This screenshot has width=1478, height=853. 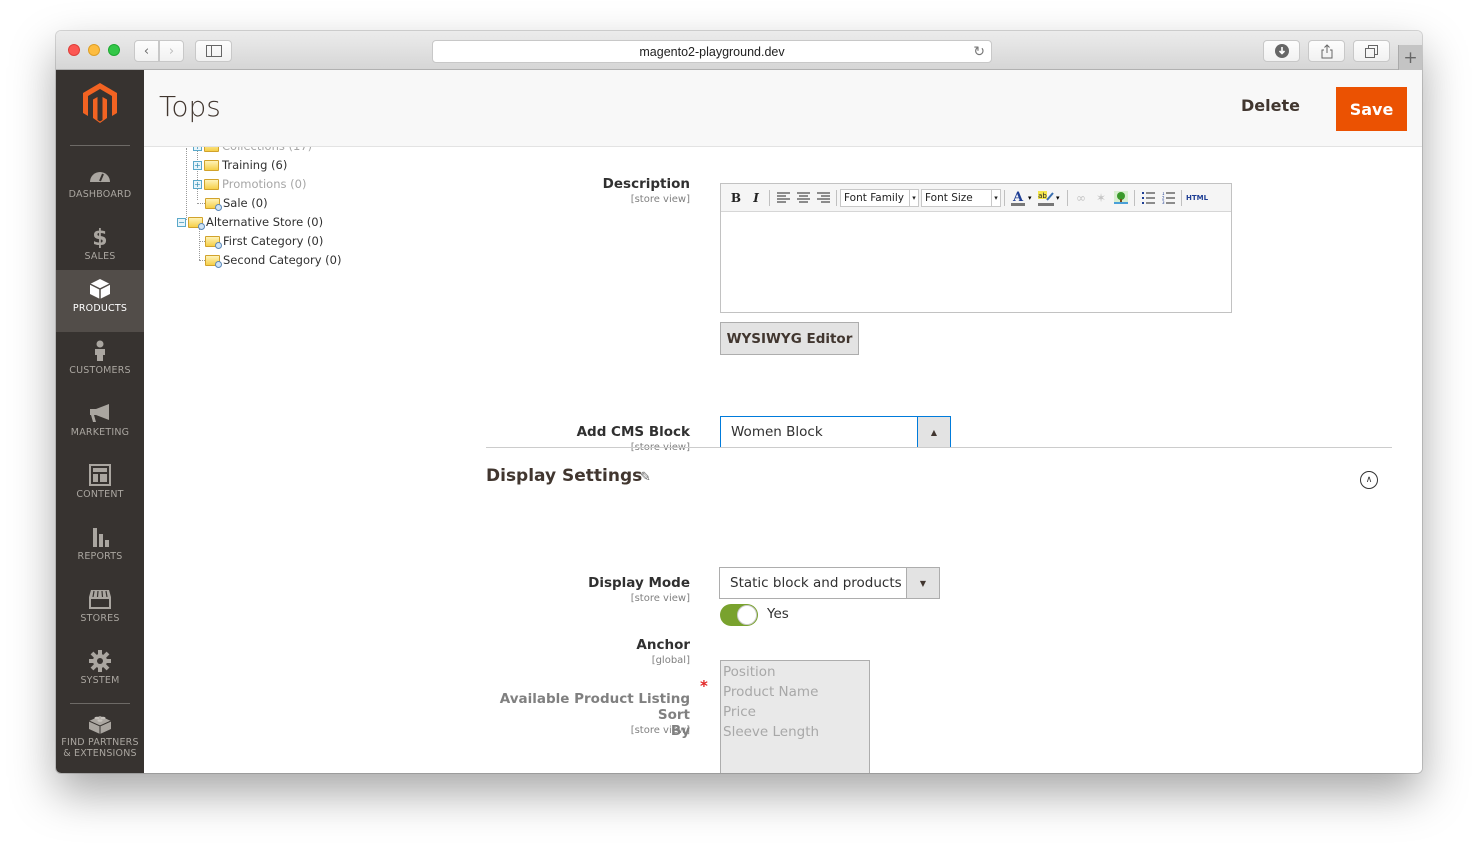 What do you see at coordinates (236, 203) in the screenshot?
I see `tree-node: Sale (0)` at bounding box center [236, 203].